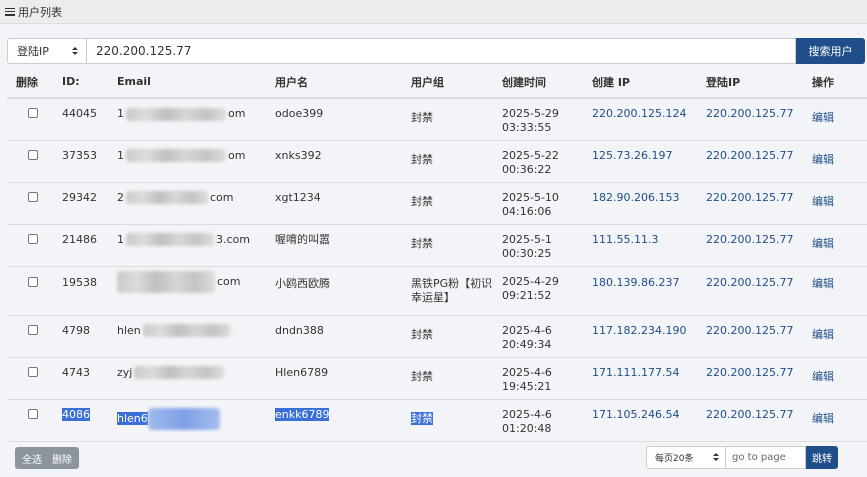 The image size is (867, 477). What do you see at coordinates (441, 51) in the screenshot?
I see `search-input` at bounding box center [441, 51].